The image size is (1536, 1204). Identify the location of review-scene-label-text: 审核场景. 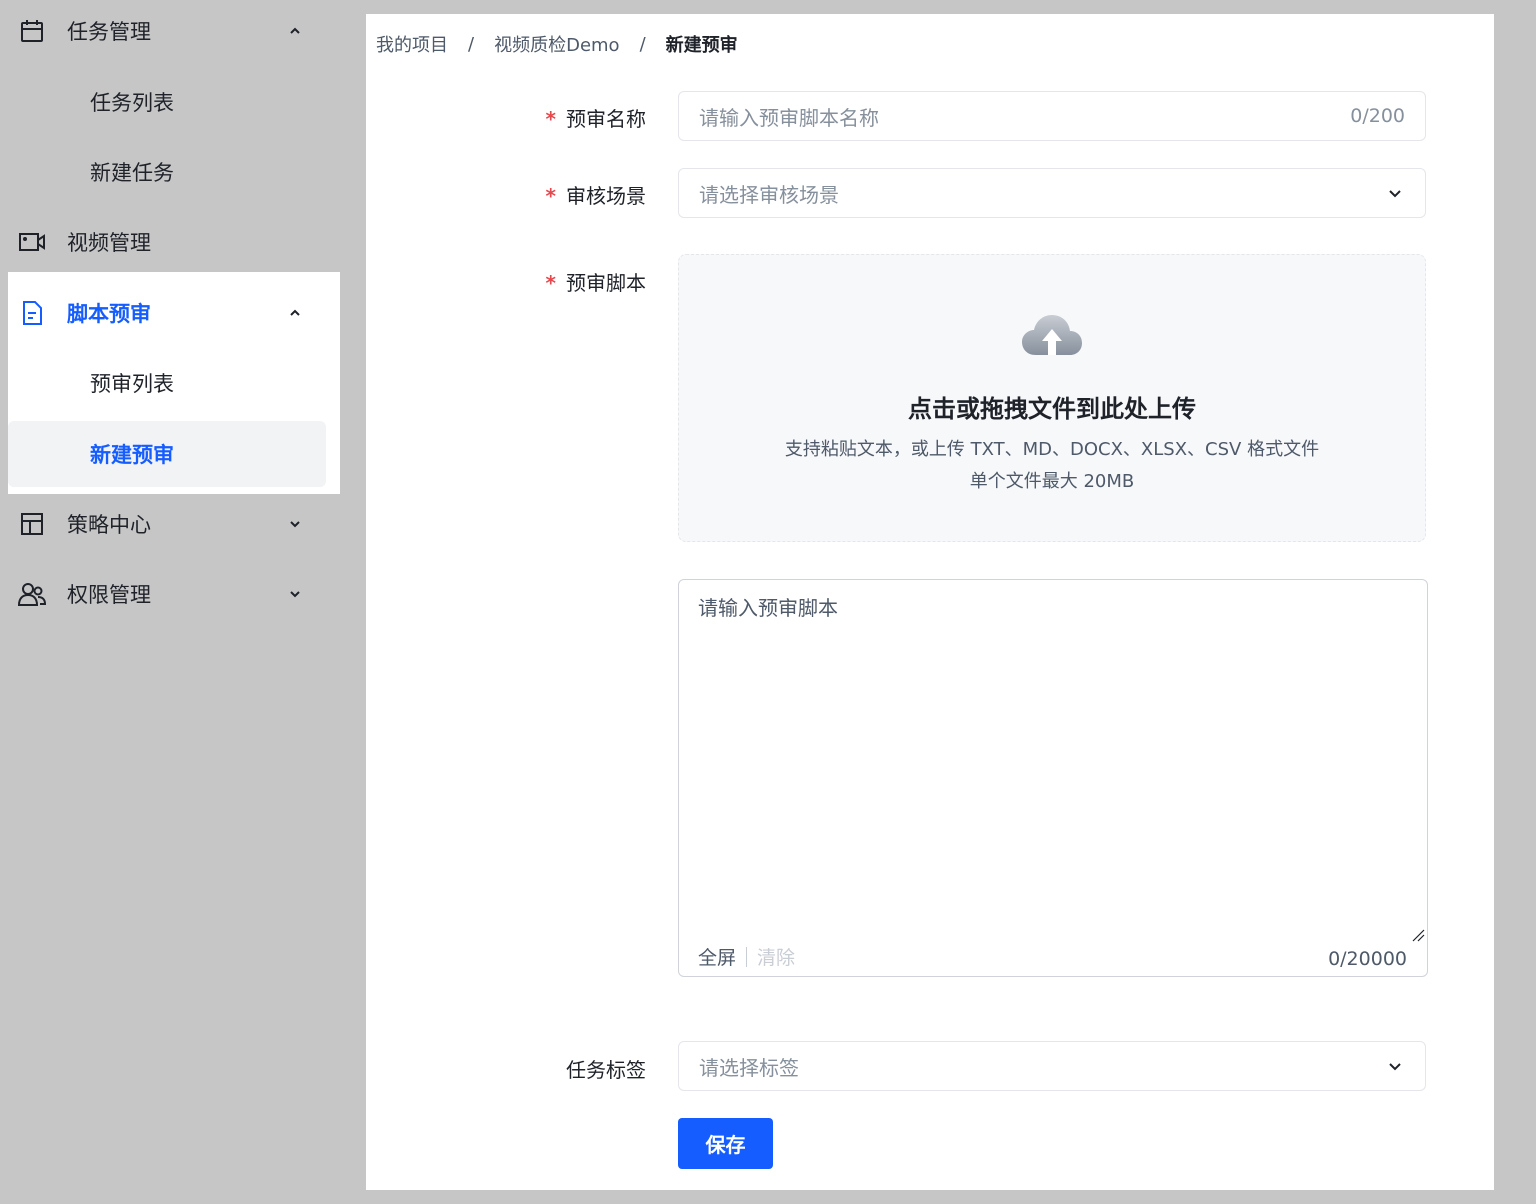
(606, 196).